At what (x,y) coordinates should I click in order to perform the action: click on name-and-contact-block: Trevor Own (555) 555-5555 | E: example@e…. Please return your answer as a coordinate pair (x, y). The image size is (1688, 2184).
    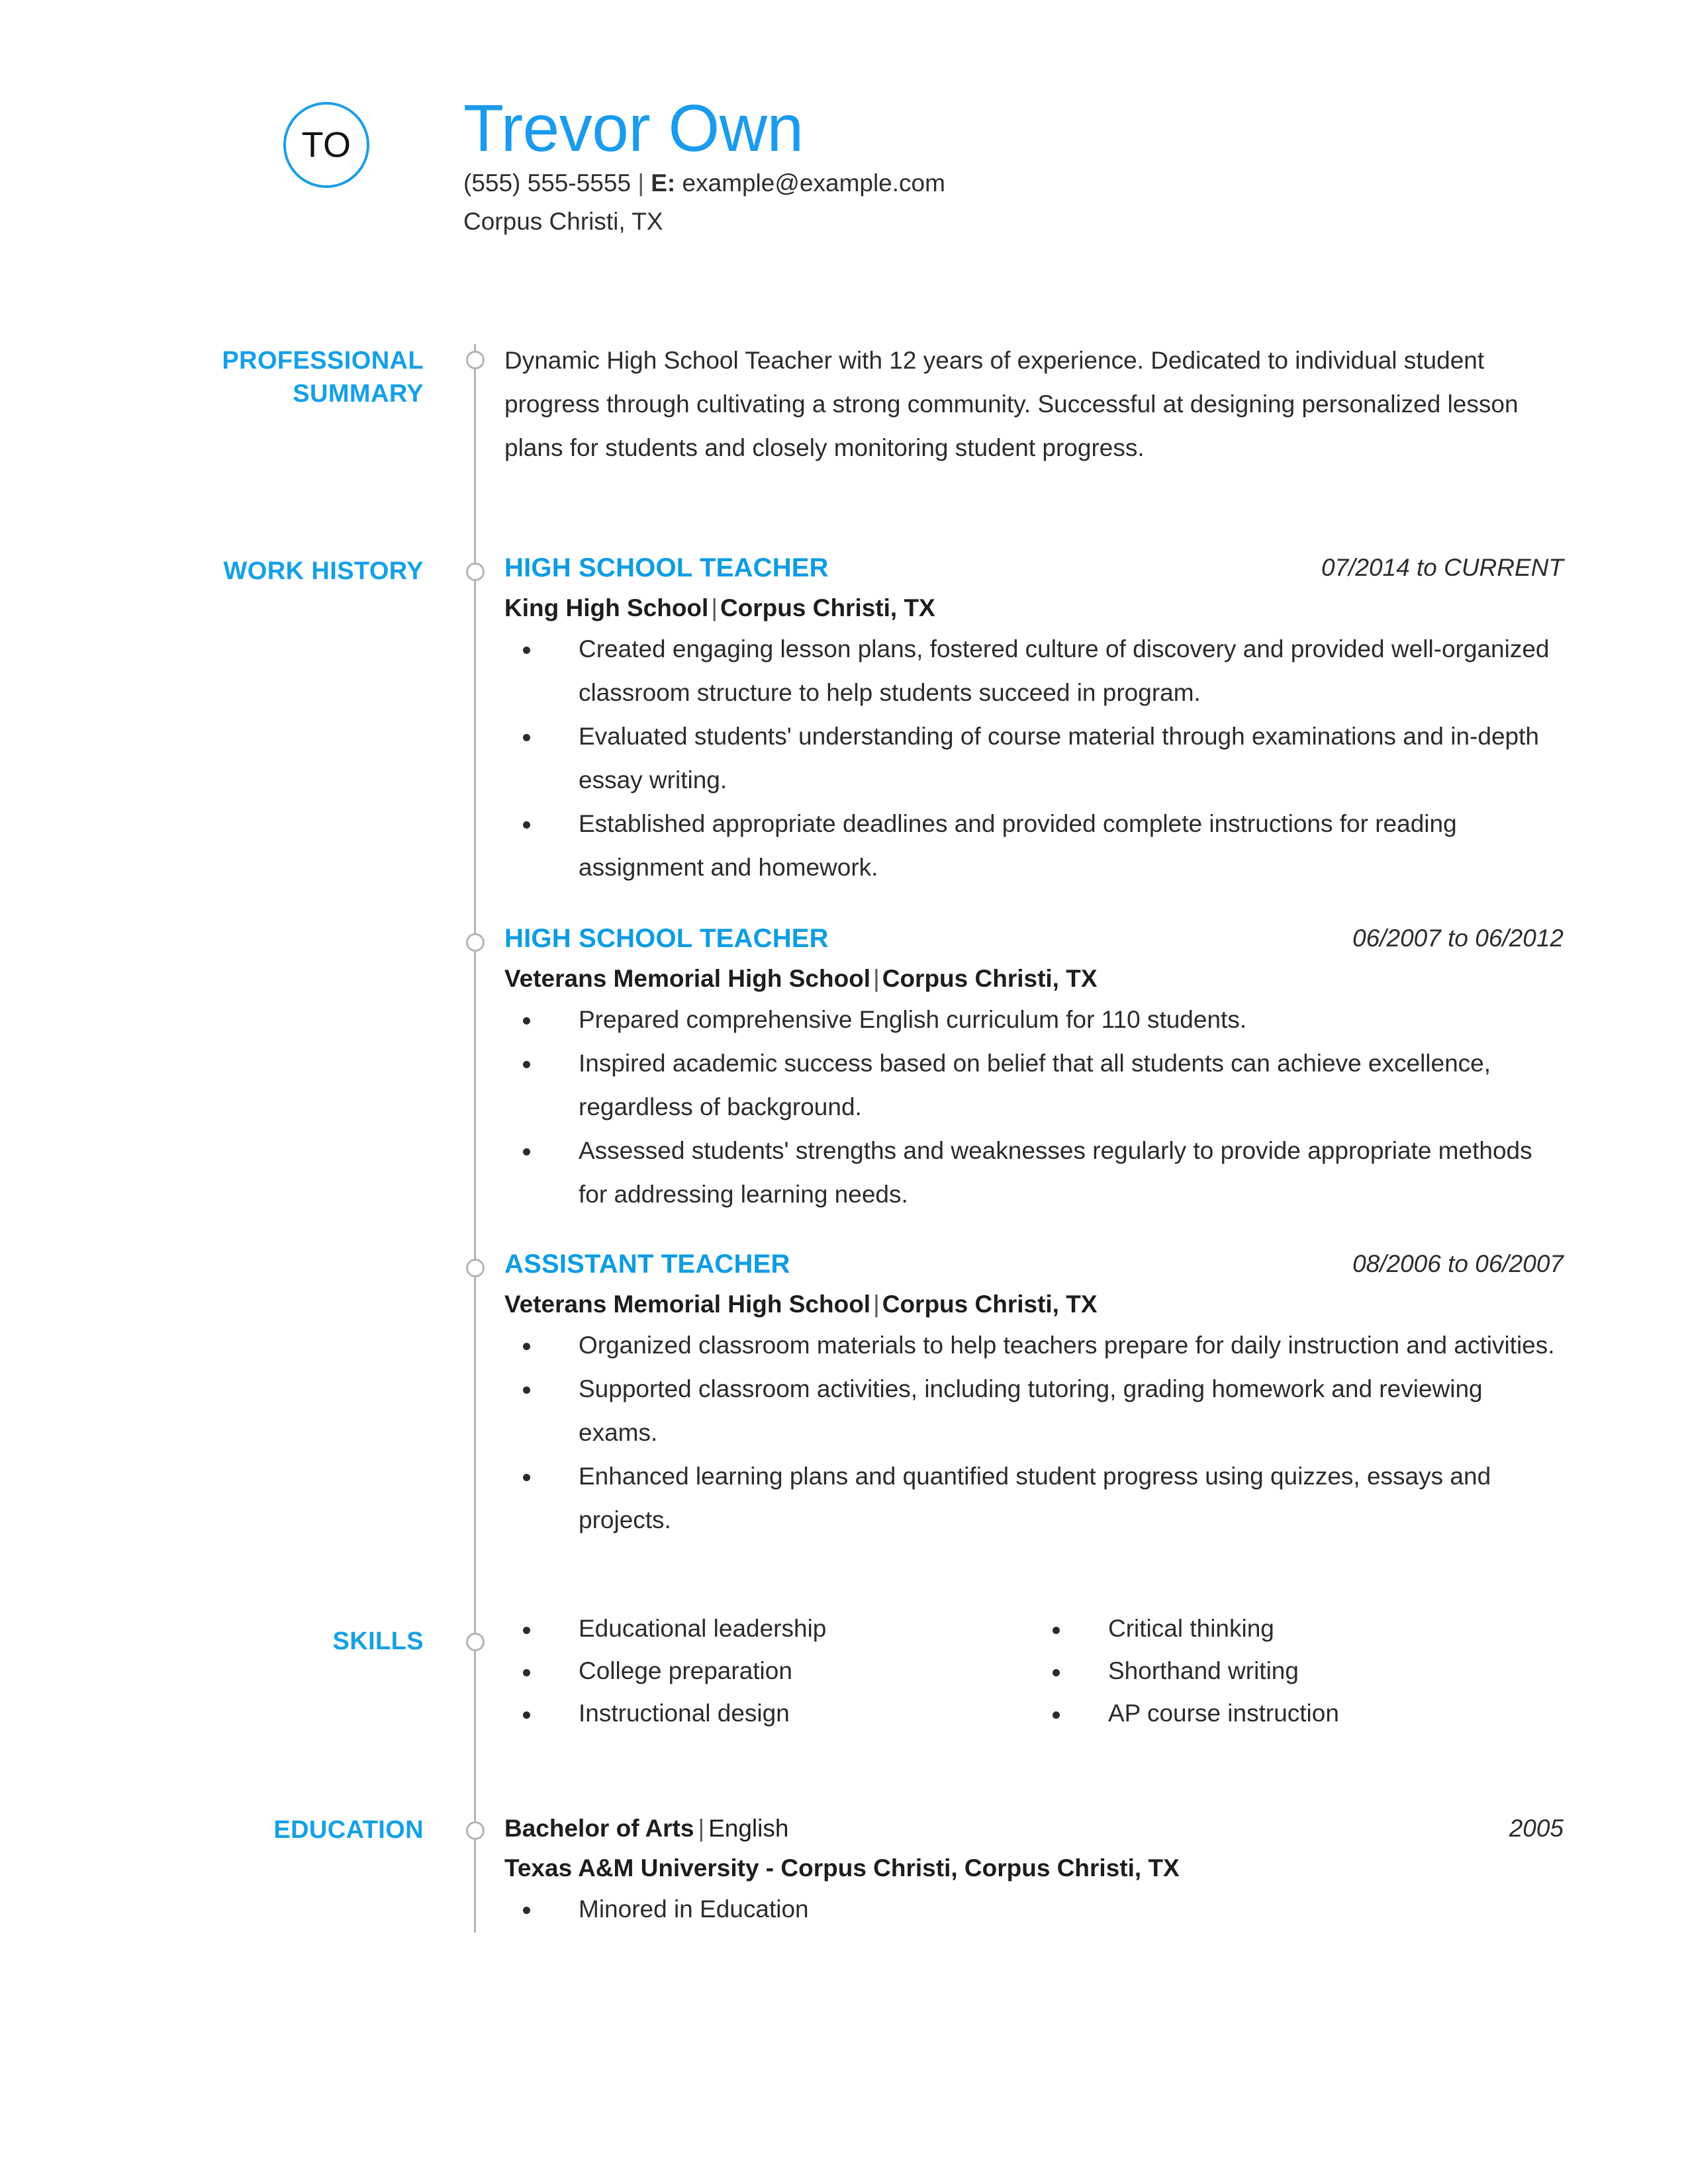
    Looking at the image, I should click on (704, 167).